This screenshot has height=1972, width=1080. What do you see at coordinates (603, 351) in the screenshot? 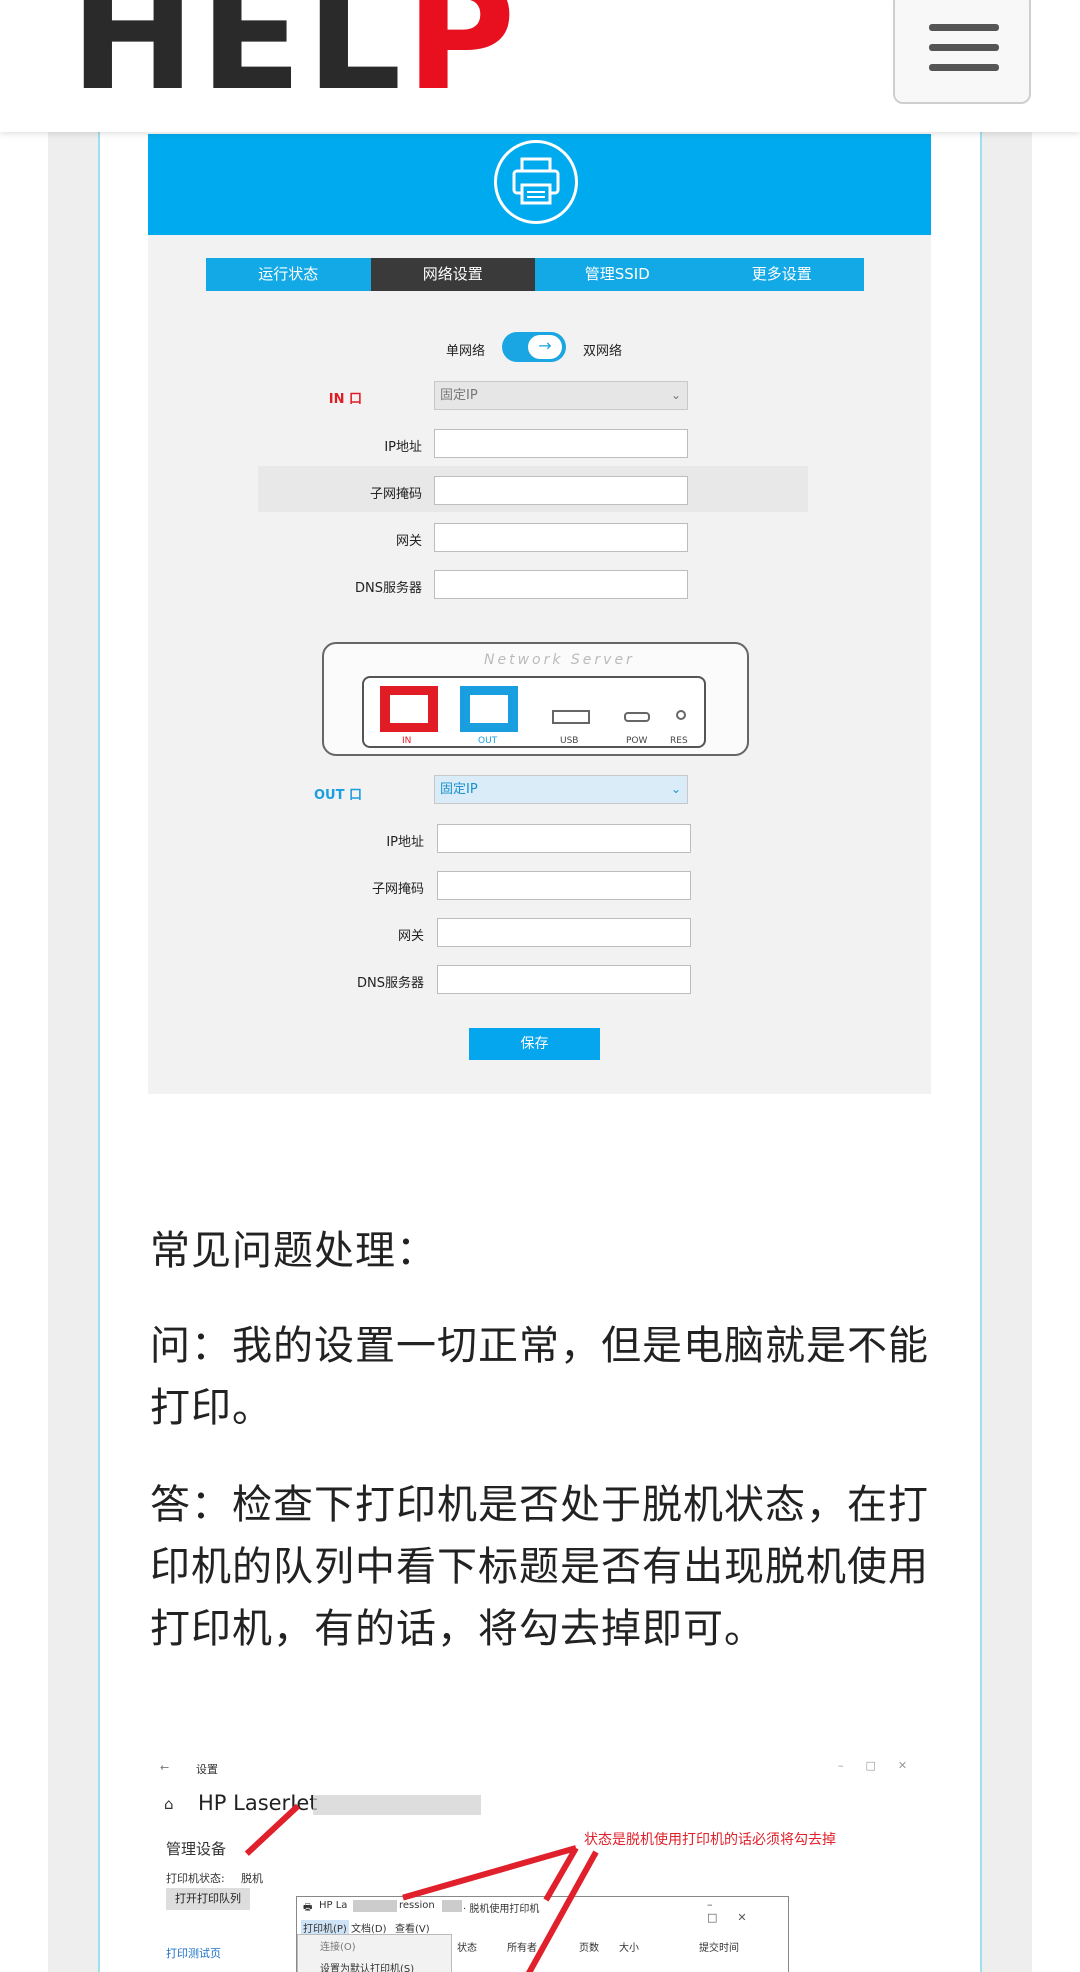
I see `dual-network-label: 双网络` at bounding box center [603, 351].